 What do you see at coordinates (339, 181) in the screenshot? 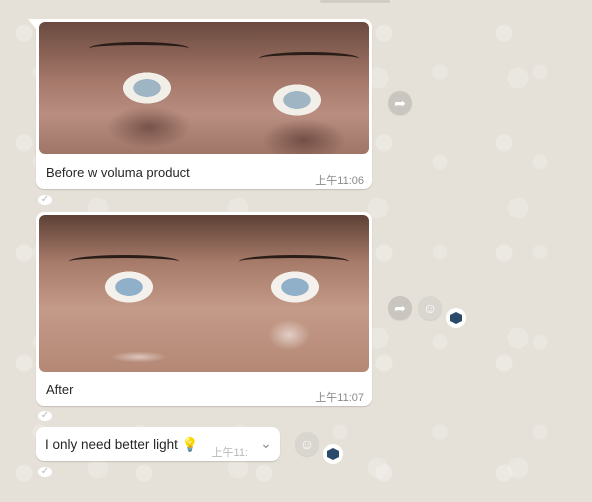
I see `message-time: 上午11:06` at bounding box center [339, 181].